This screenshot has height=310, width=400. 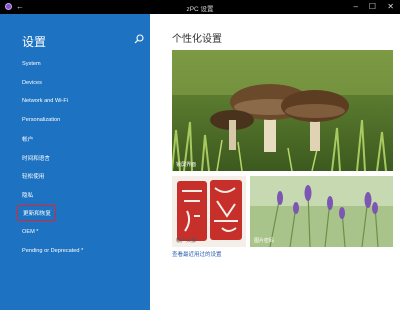 I want to click on search-icon, so click(x=139, y=39).